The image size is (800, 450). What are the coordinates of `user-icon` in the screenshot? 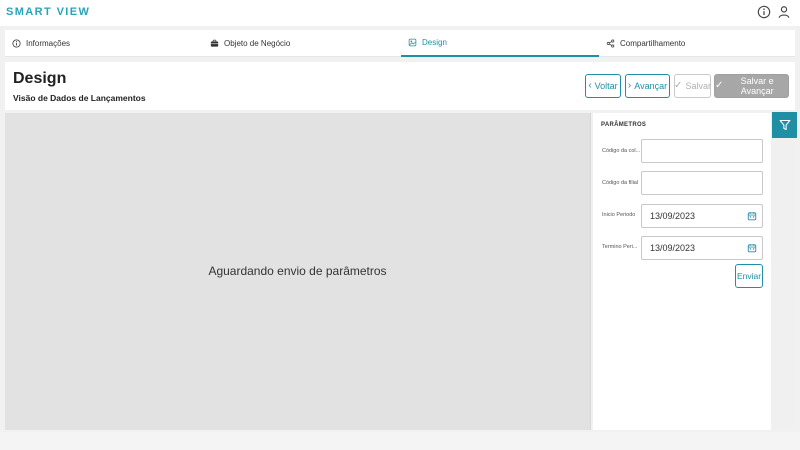 It's located at (784, 12).